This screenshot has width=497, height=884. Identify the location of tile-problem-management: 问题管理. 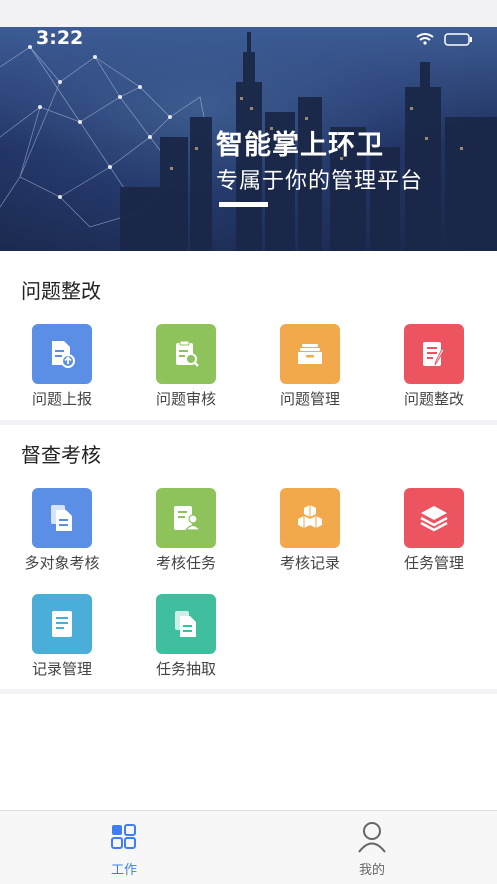
(310, 374).